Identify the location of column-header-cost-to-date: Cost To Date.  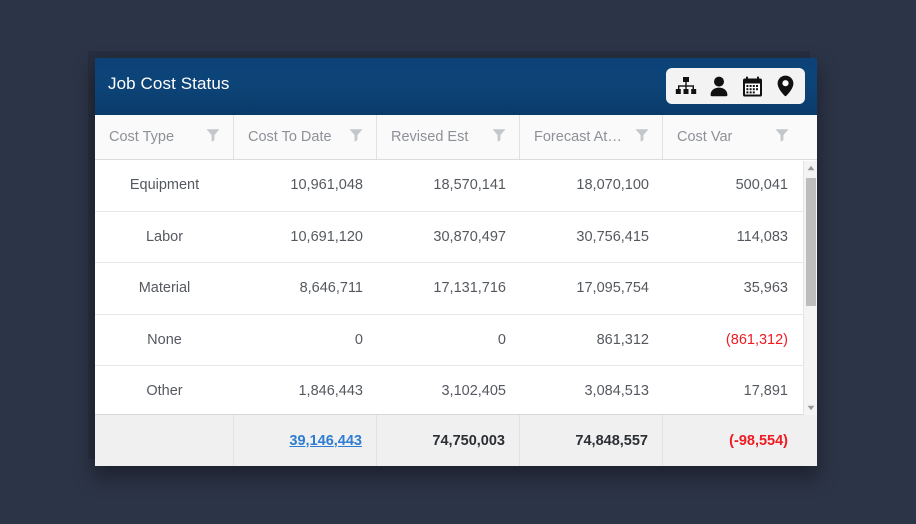
(305, 137).